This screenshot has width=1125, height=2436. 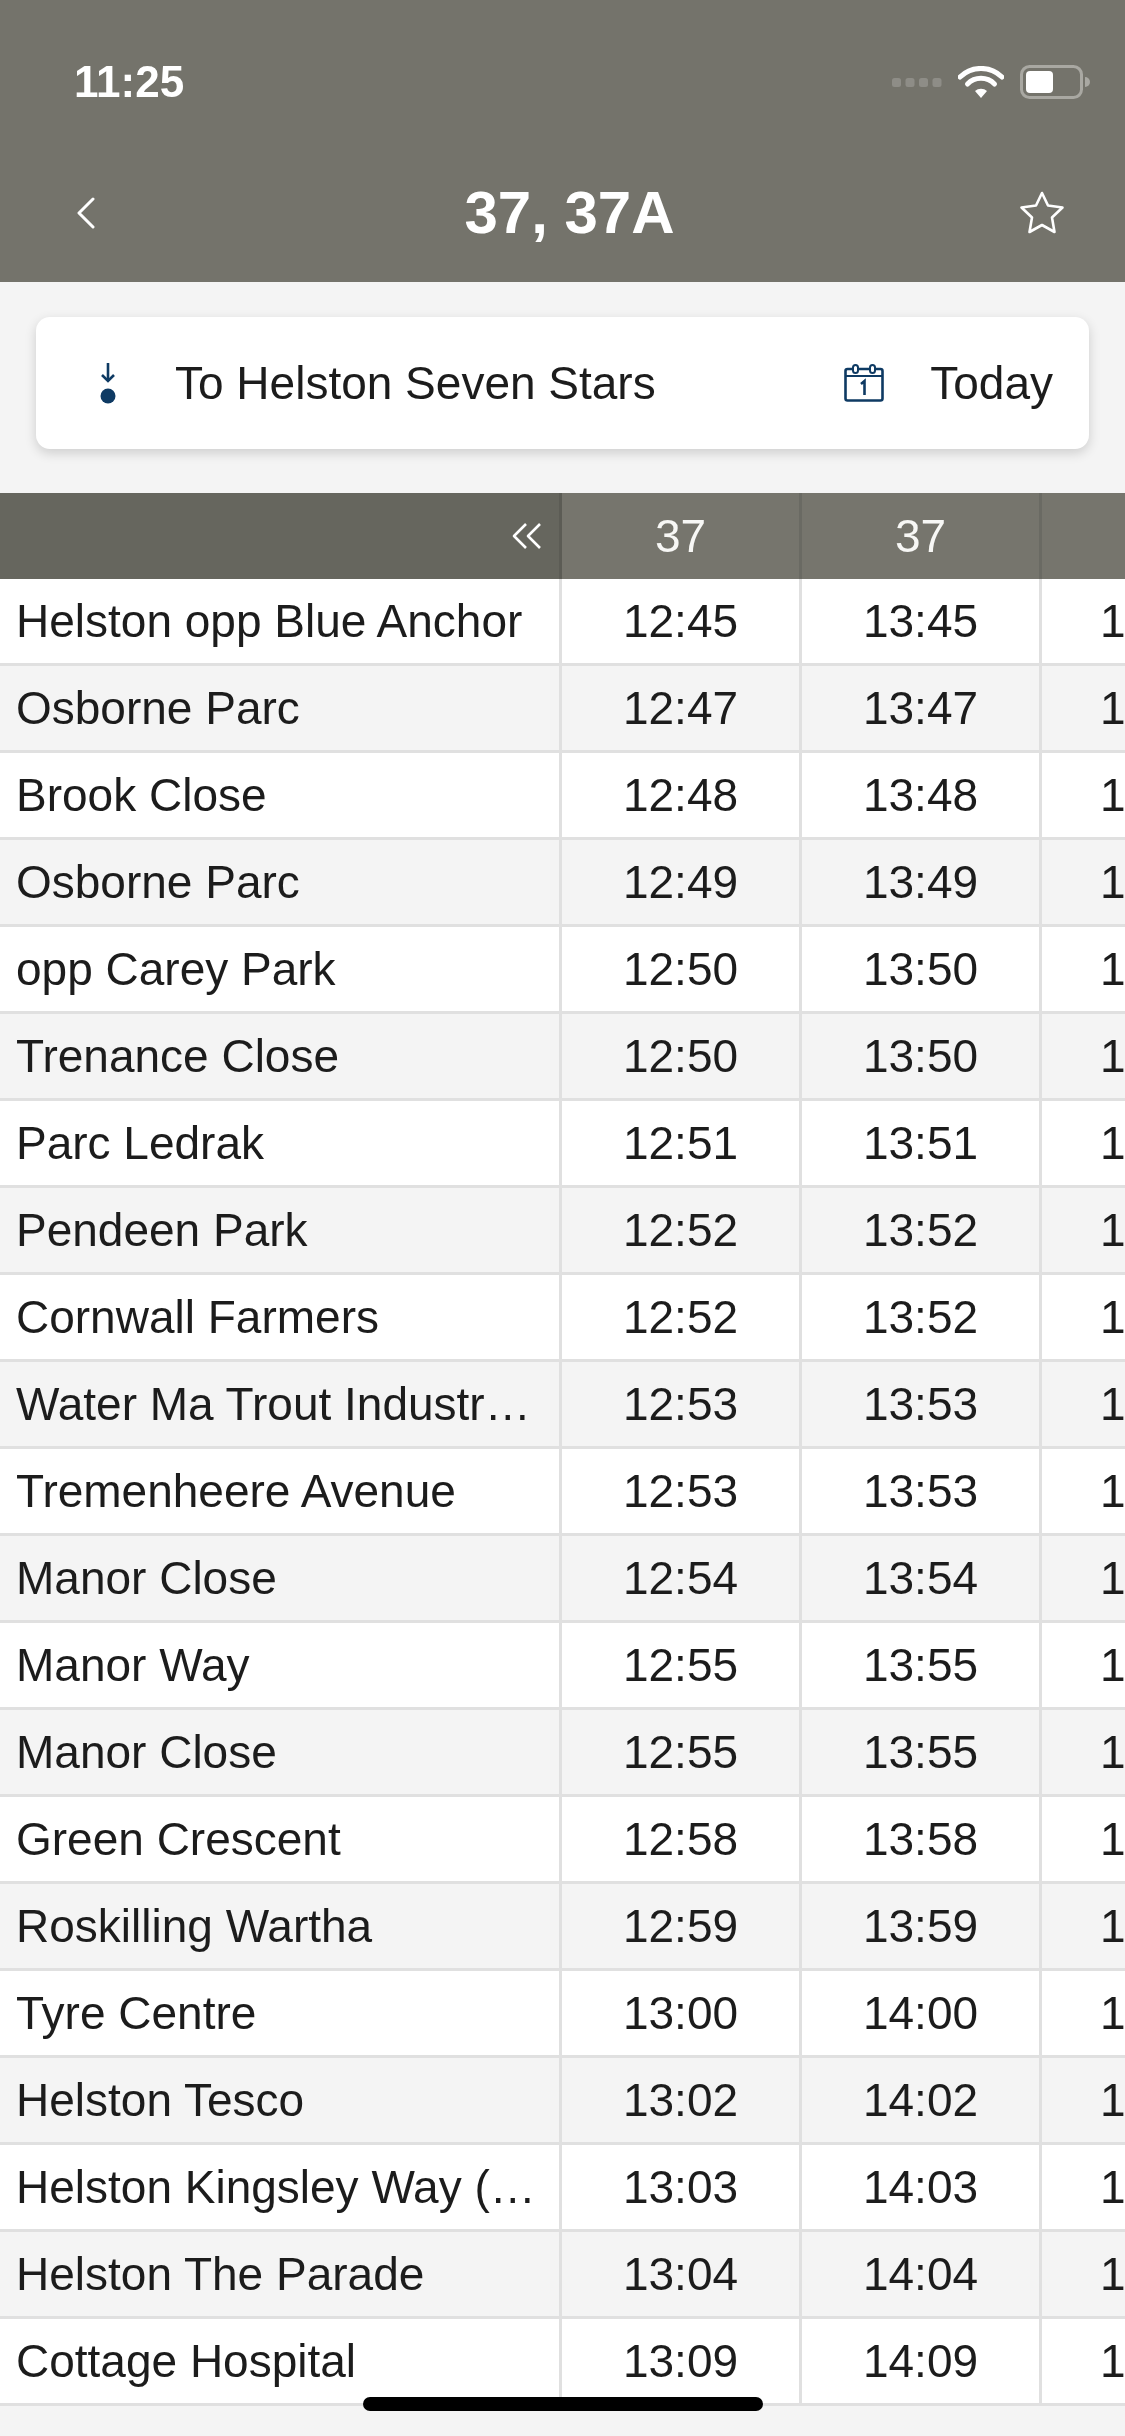 What do you see at coordinates (682, 883) in the screenshot?
I see `departure-time-cell: 12:49` at bounding box center [682, 883].